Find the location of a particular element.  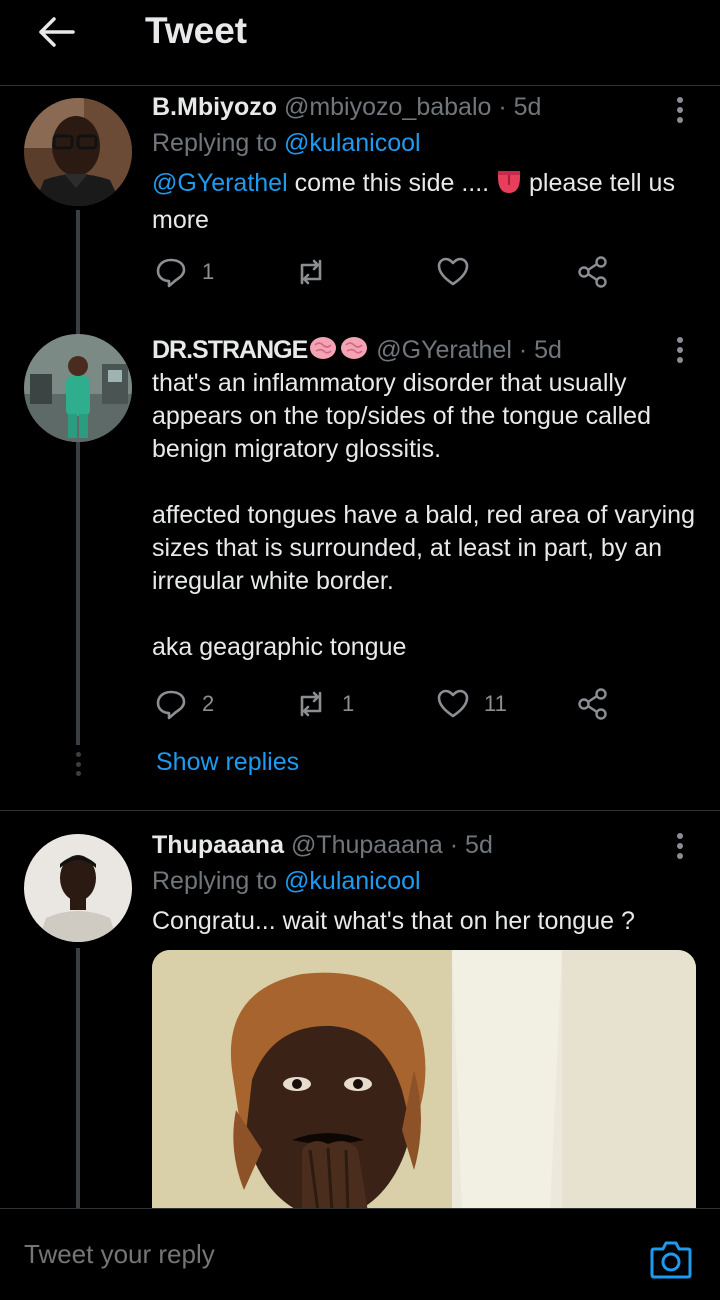

reply-input is located at coordinates (284, 1254).